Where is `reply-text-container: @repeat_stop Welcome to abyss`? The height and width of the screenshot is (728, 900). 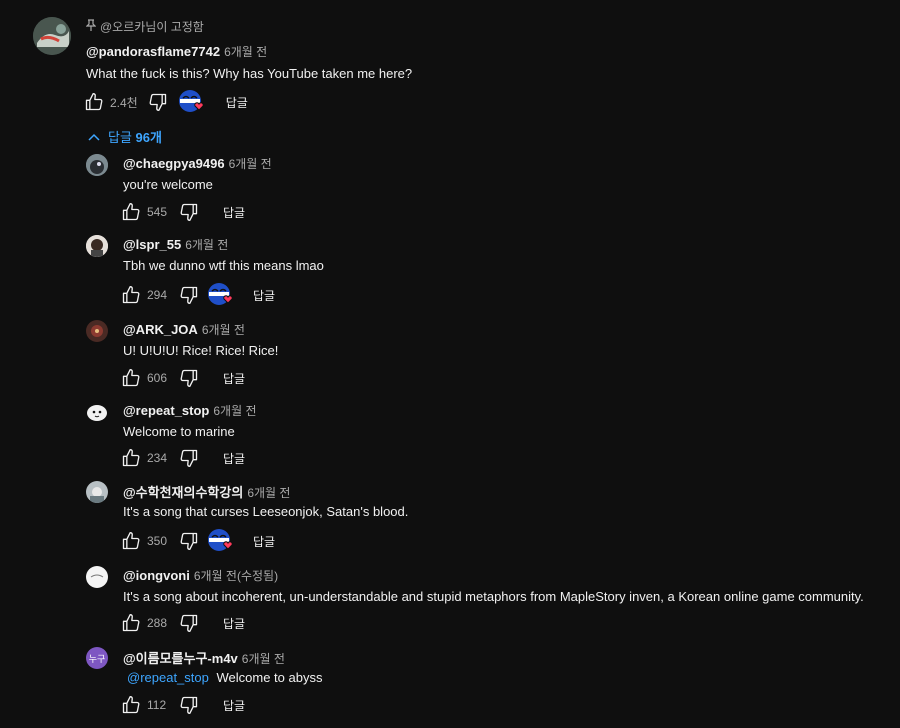
reply-text-container: @repeat_stop Welcome to abyss is located at coordinates (224, 677).